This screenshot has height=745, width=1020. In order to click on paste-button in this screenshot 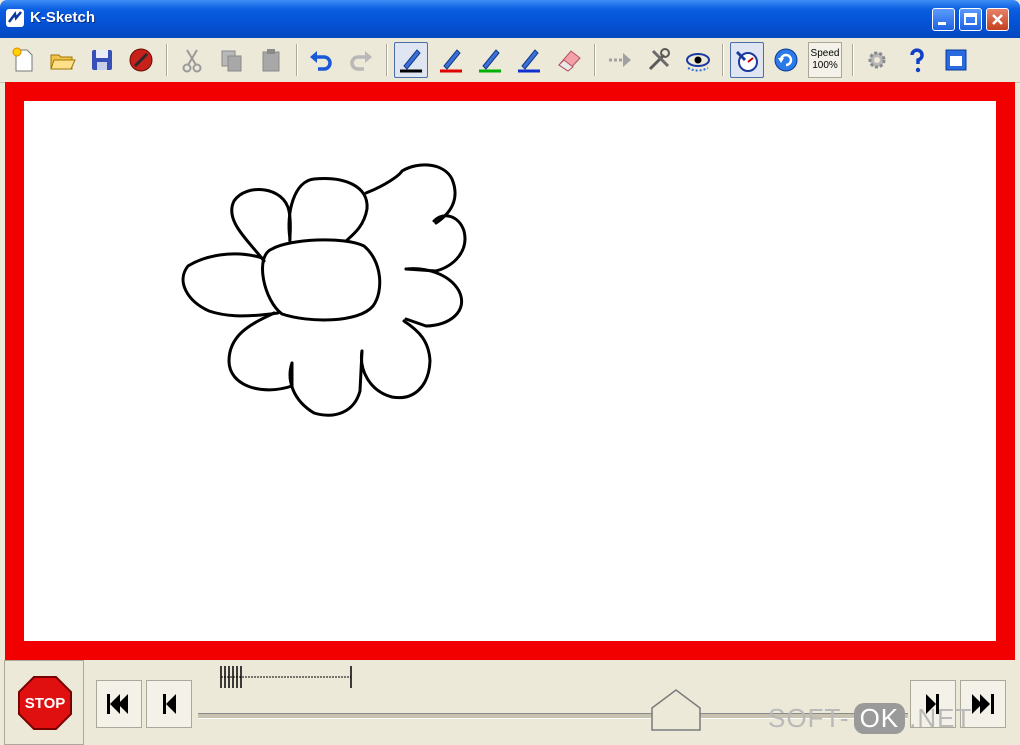, I will do `click(271, 60)`.